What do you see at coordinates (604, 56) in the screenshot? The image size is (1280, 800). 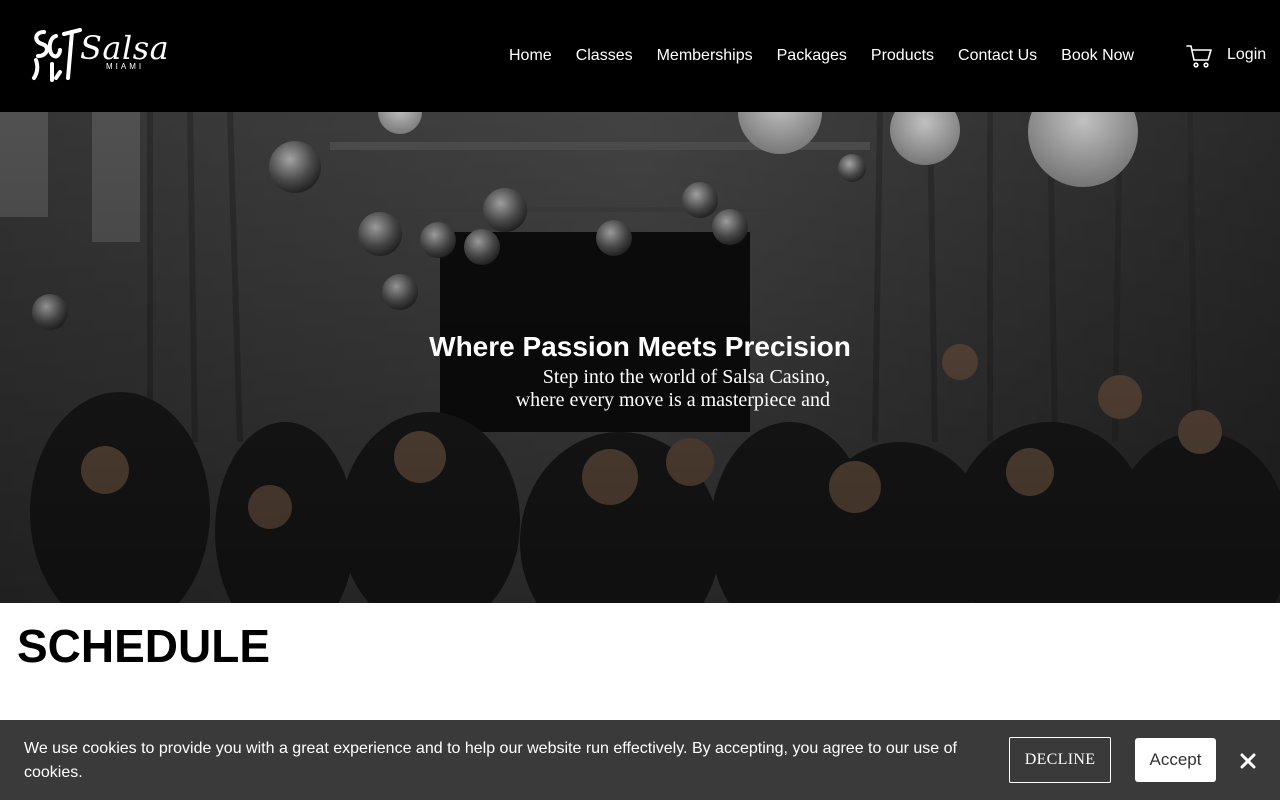 I see `nav-classes: Classes` at bounding box center [604, 56].